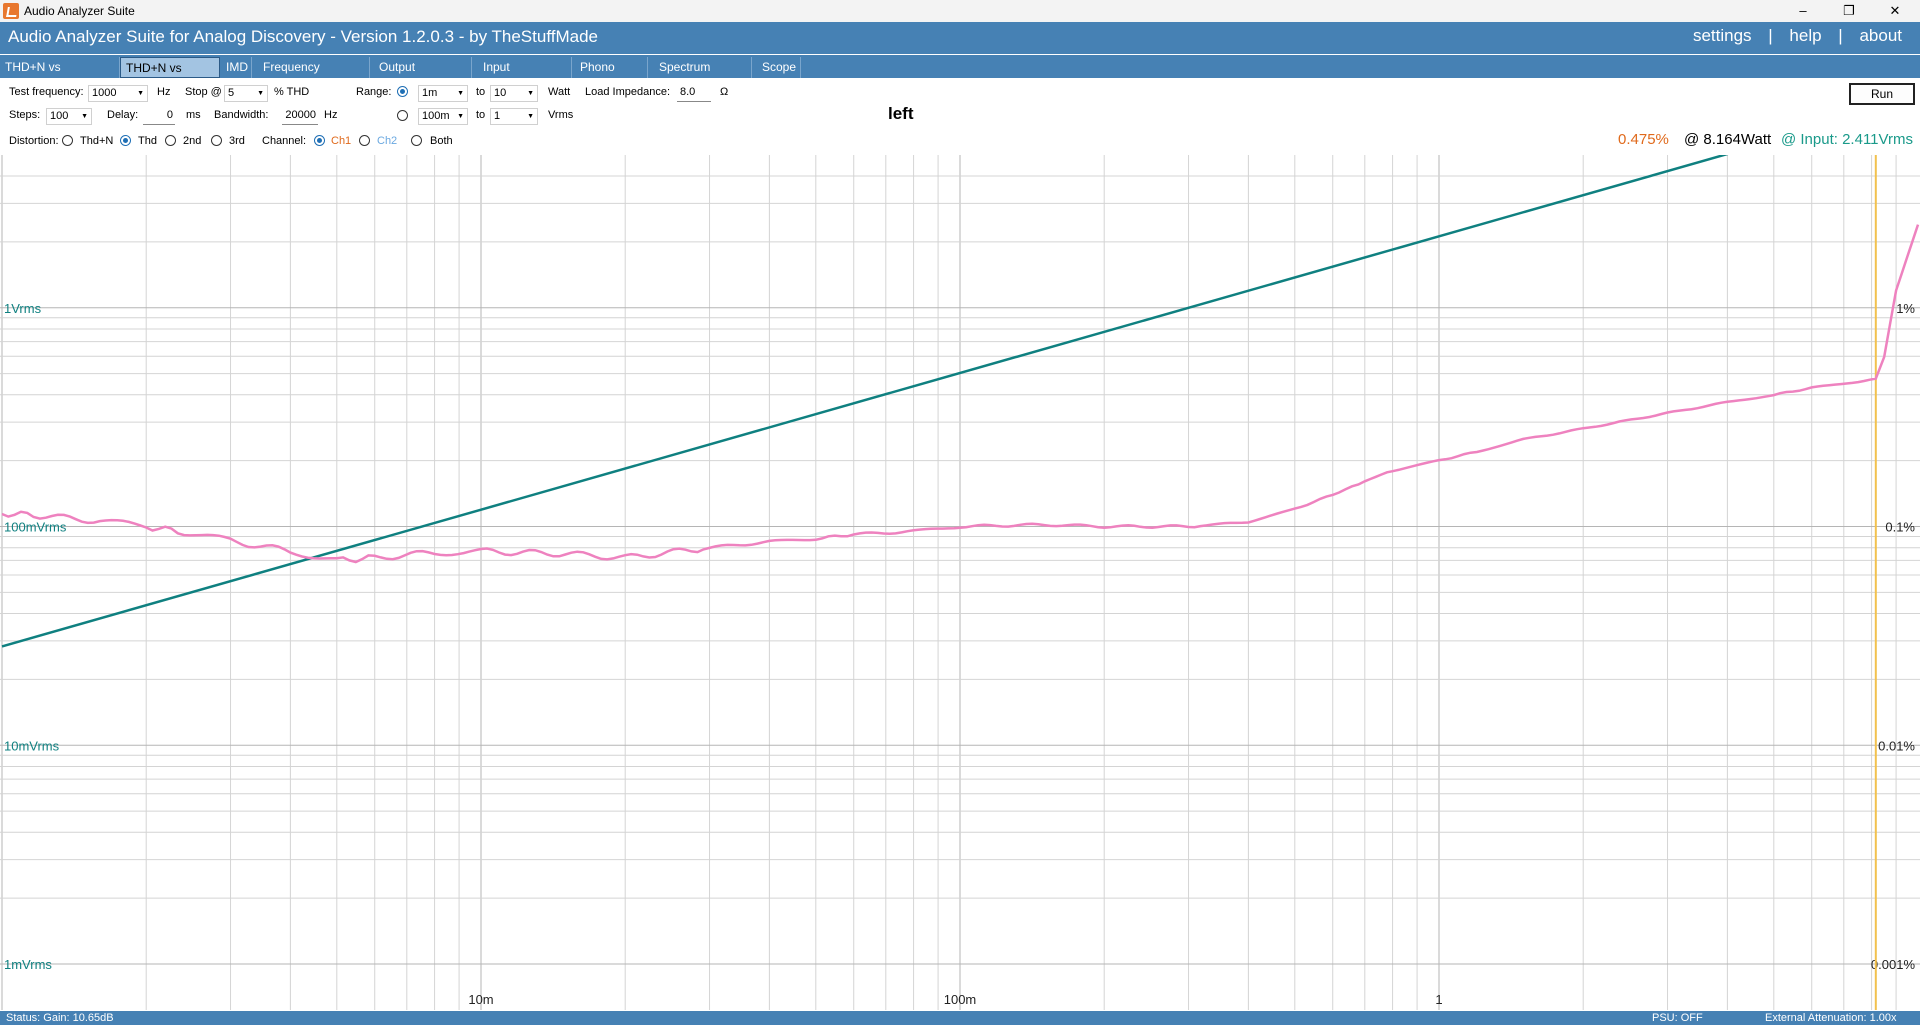  Describe the element at coordinates (284, 141) in the screenshot. I see `channel-label: Channel:` at that location.